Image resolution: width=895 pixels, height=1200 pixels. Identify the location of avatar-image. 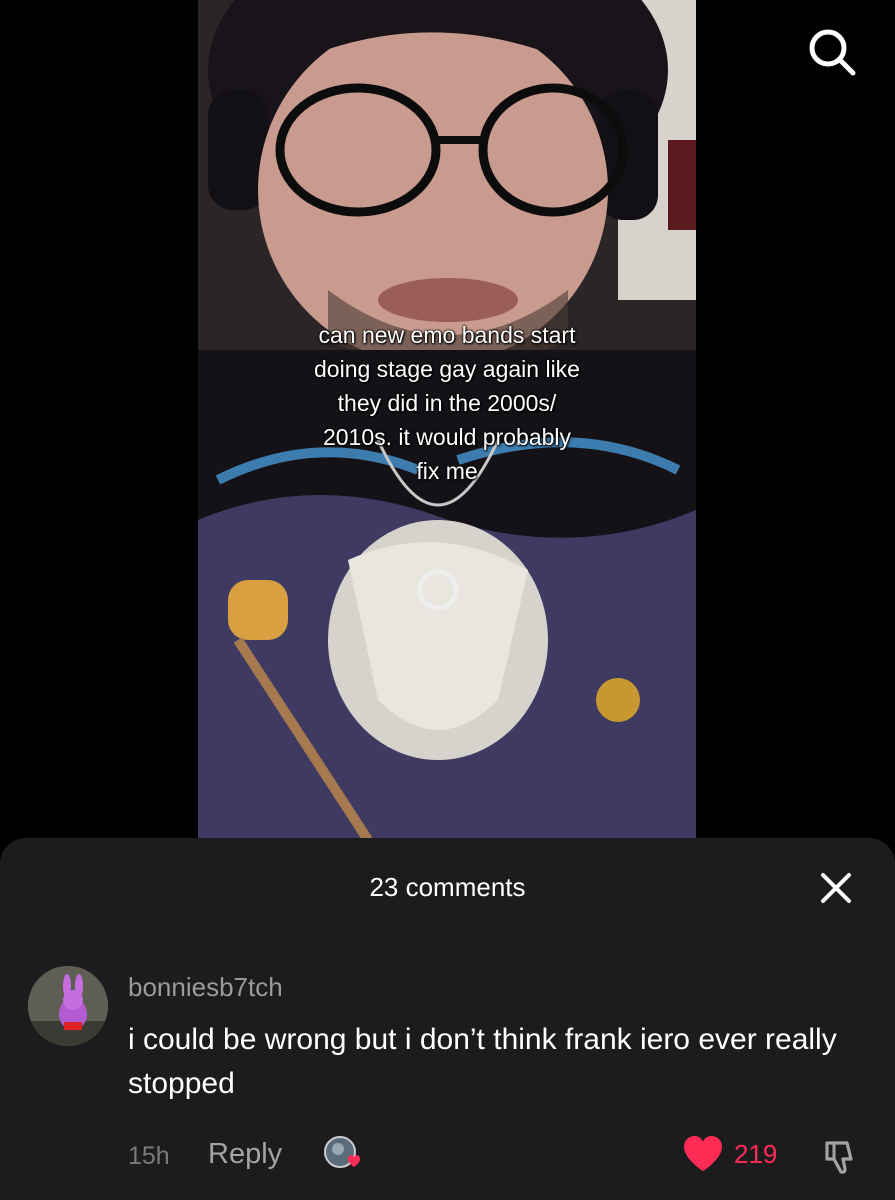
(68, 1006).